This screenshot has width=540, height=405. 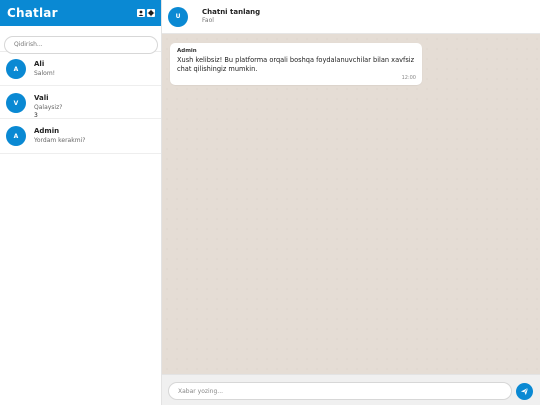 What do you see at coordinates (16, 103) in the screenshot?
I see `avatar: V` at bounding box center [16, 103].